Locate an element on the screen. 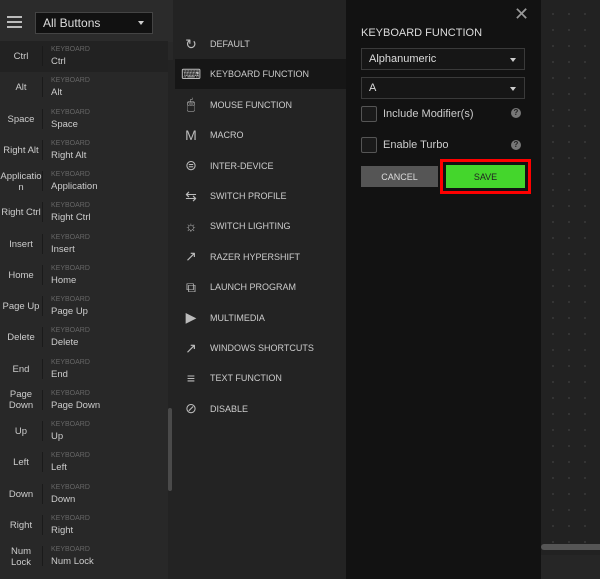 This screenshot has width=600, height=579. button-list-item: Right Alt KEYBOARD Right Alt is located at coordinates (84, 150).